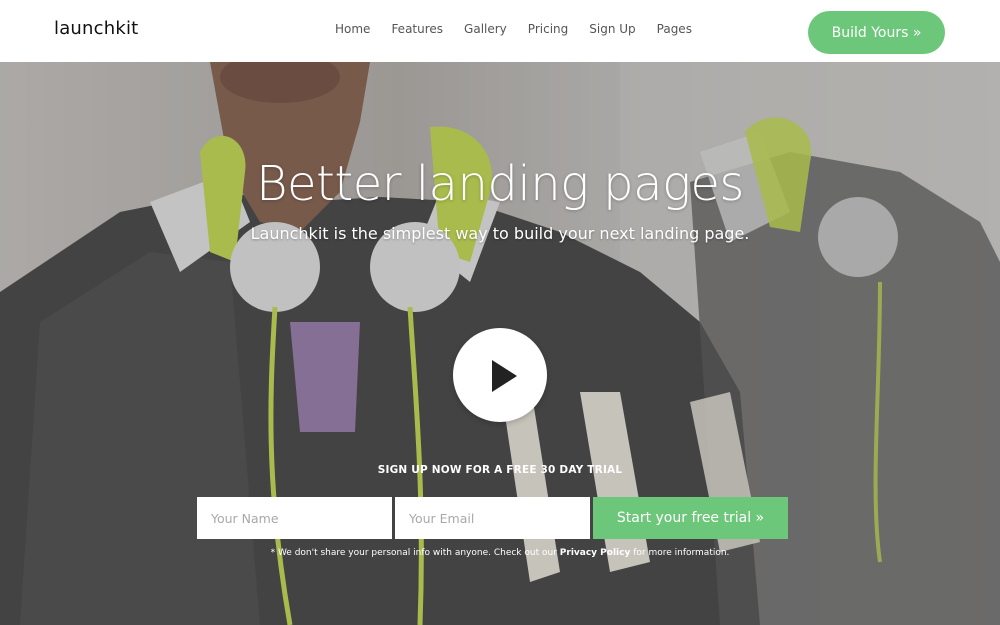  Describe the element at coordinates (294, 518) in the screenshot. I see `name-field` at that location.